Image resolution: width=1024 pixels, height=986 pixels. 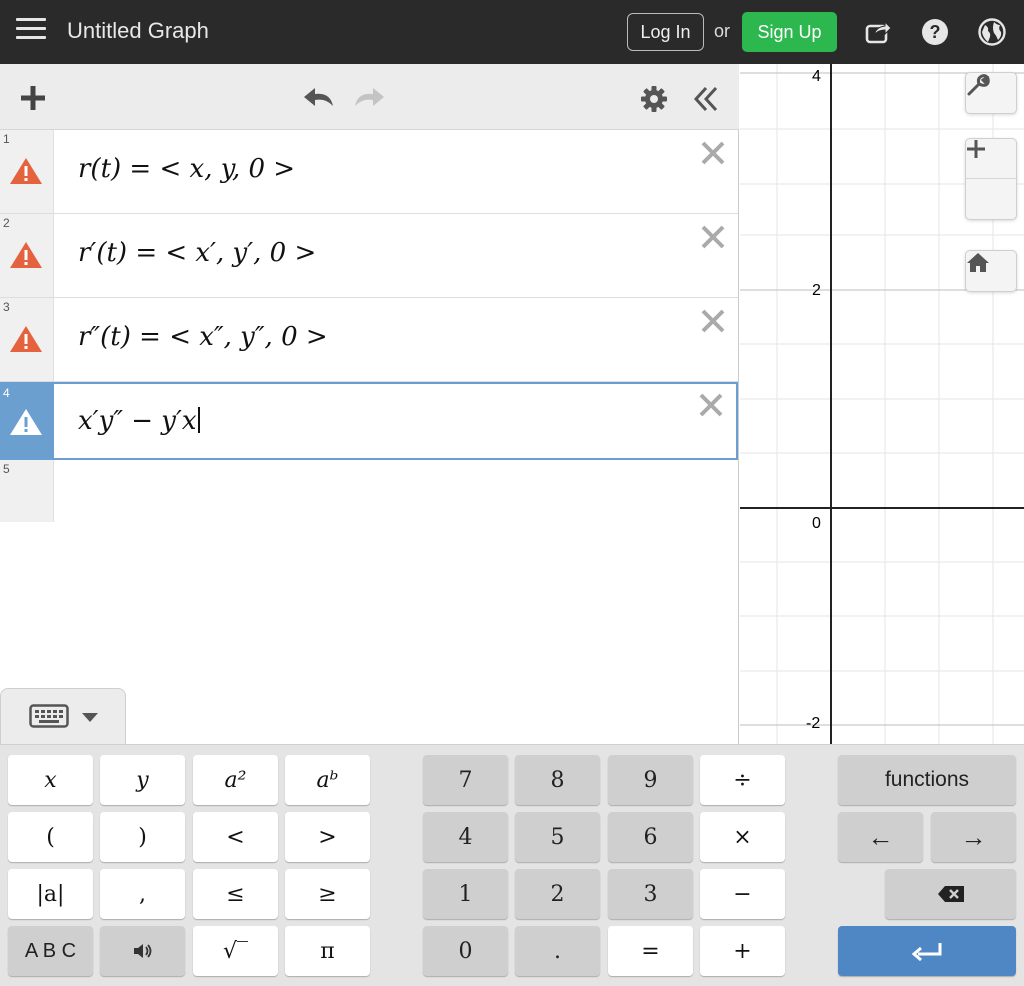 What do you see at coordinates (878, 32) in the screenshot?
I see `share-icon` at bounding box center [878, 32].